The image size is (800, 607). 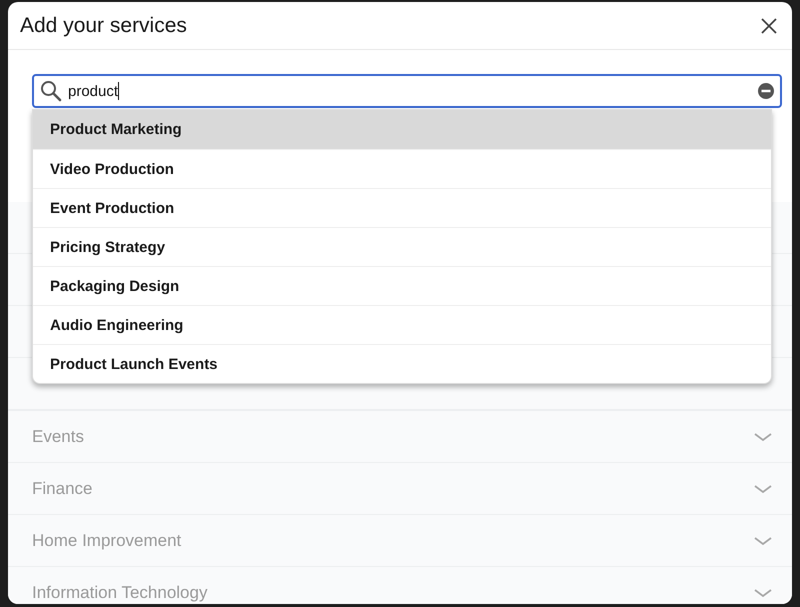 I want to click on suggestion-item: Pricing Strategy, so click(x=402, y=246).